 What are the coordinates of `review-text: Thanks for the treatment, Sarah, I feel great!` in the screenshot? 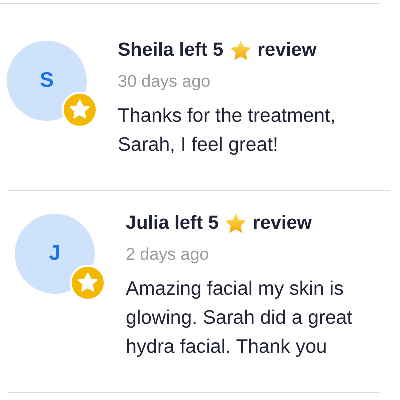 It's located at (227, 131).